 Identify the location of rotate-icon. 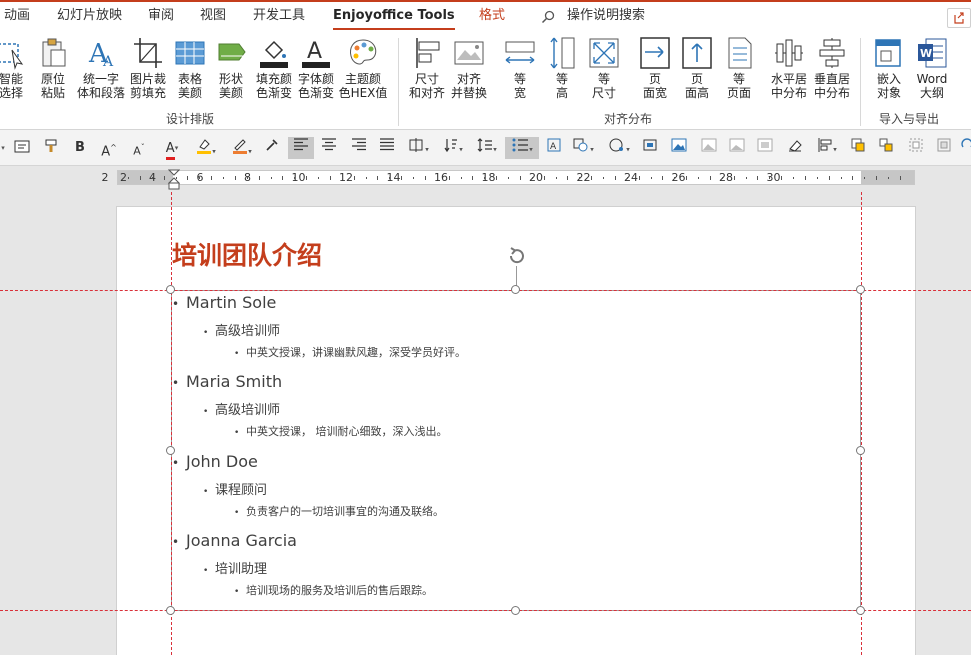
(965, 148).